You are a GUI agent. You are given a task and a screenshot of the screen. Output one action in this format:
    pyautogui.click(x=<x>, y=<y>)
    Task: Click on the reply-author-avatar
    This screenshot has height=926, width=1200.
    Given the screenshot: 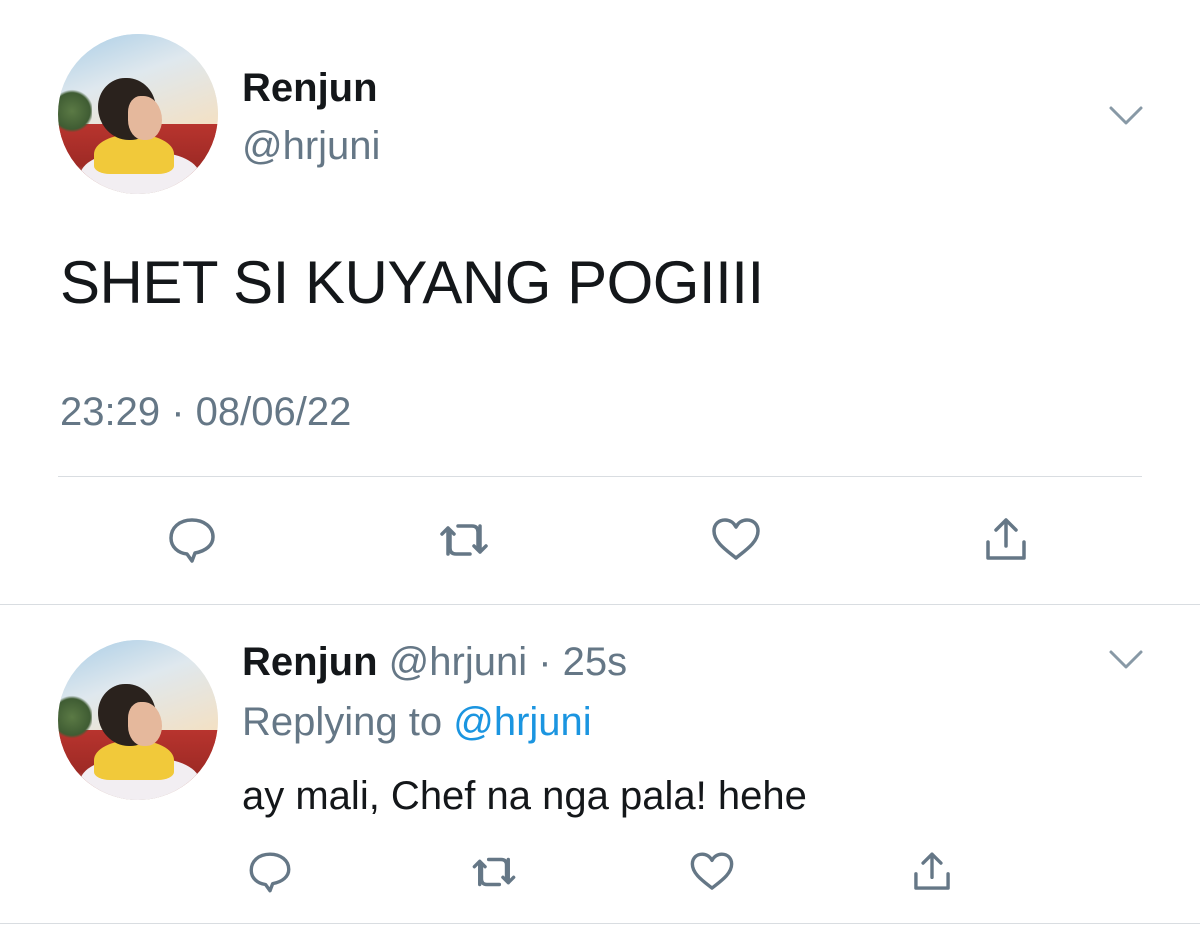 What is the action you would take?
    pyautogui.click(x=138, y=720)
    